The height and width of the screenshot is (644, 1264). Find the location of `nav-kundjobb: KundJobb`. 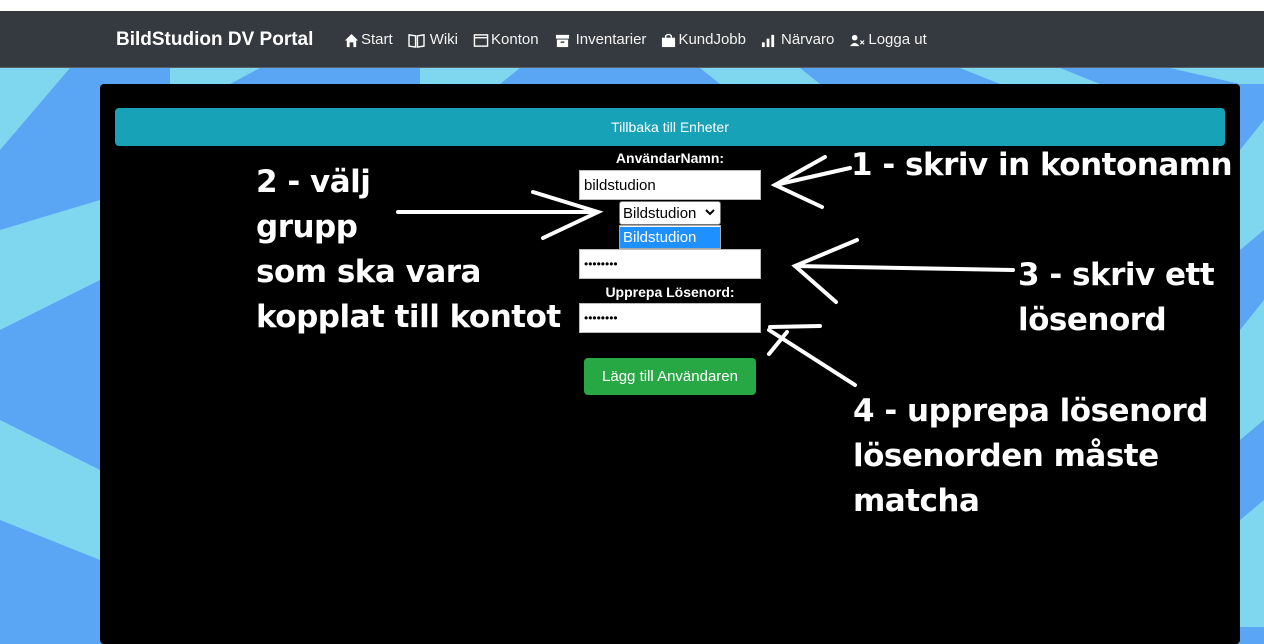

nav-kundjobb: KundJobb is located at coordinates (703, 40).